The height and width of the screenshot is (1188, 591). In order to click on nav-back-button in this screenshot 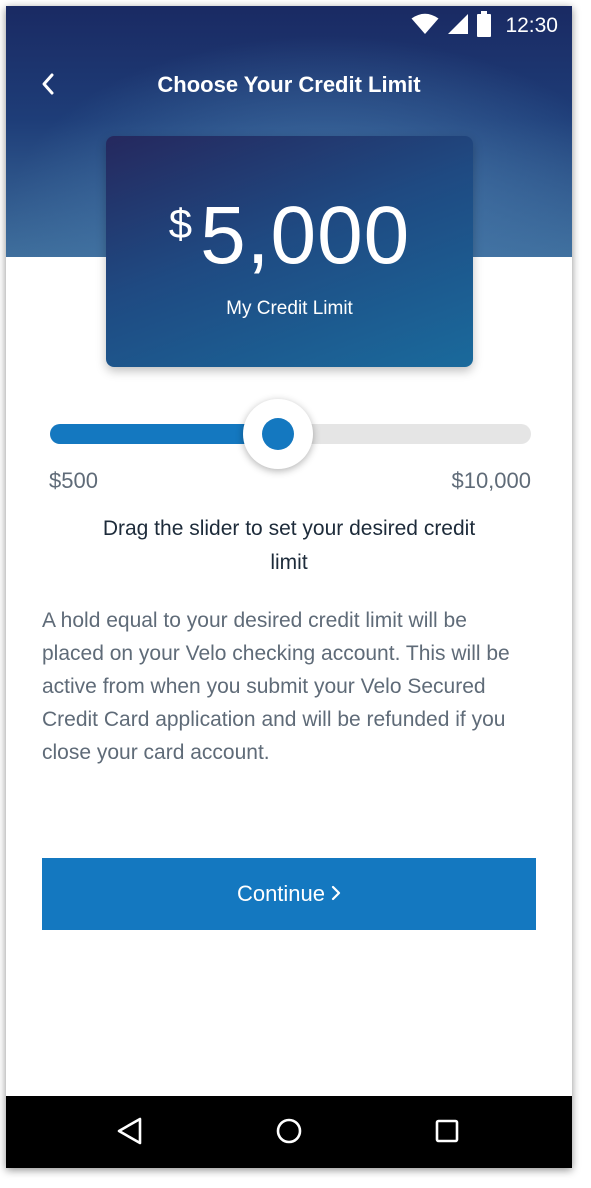, I will do `click(130, 1133)`.